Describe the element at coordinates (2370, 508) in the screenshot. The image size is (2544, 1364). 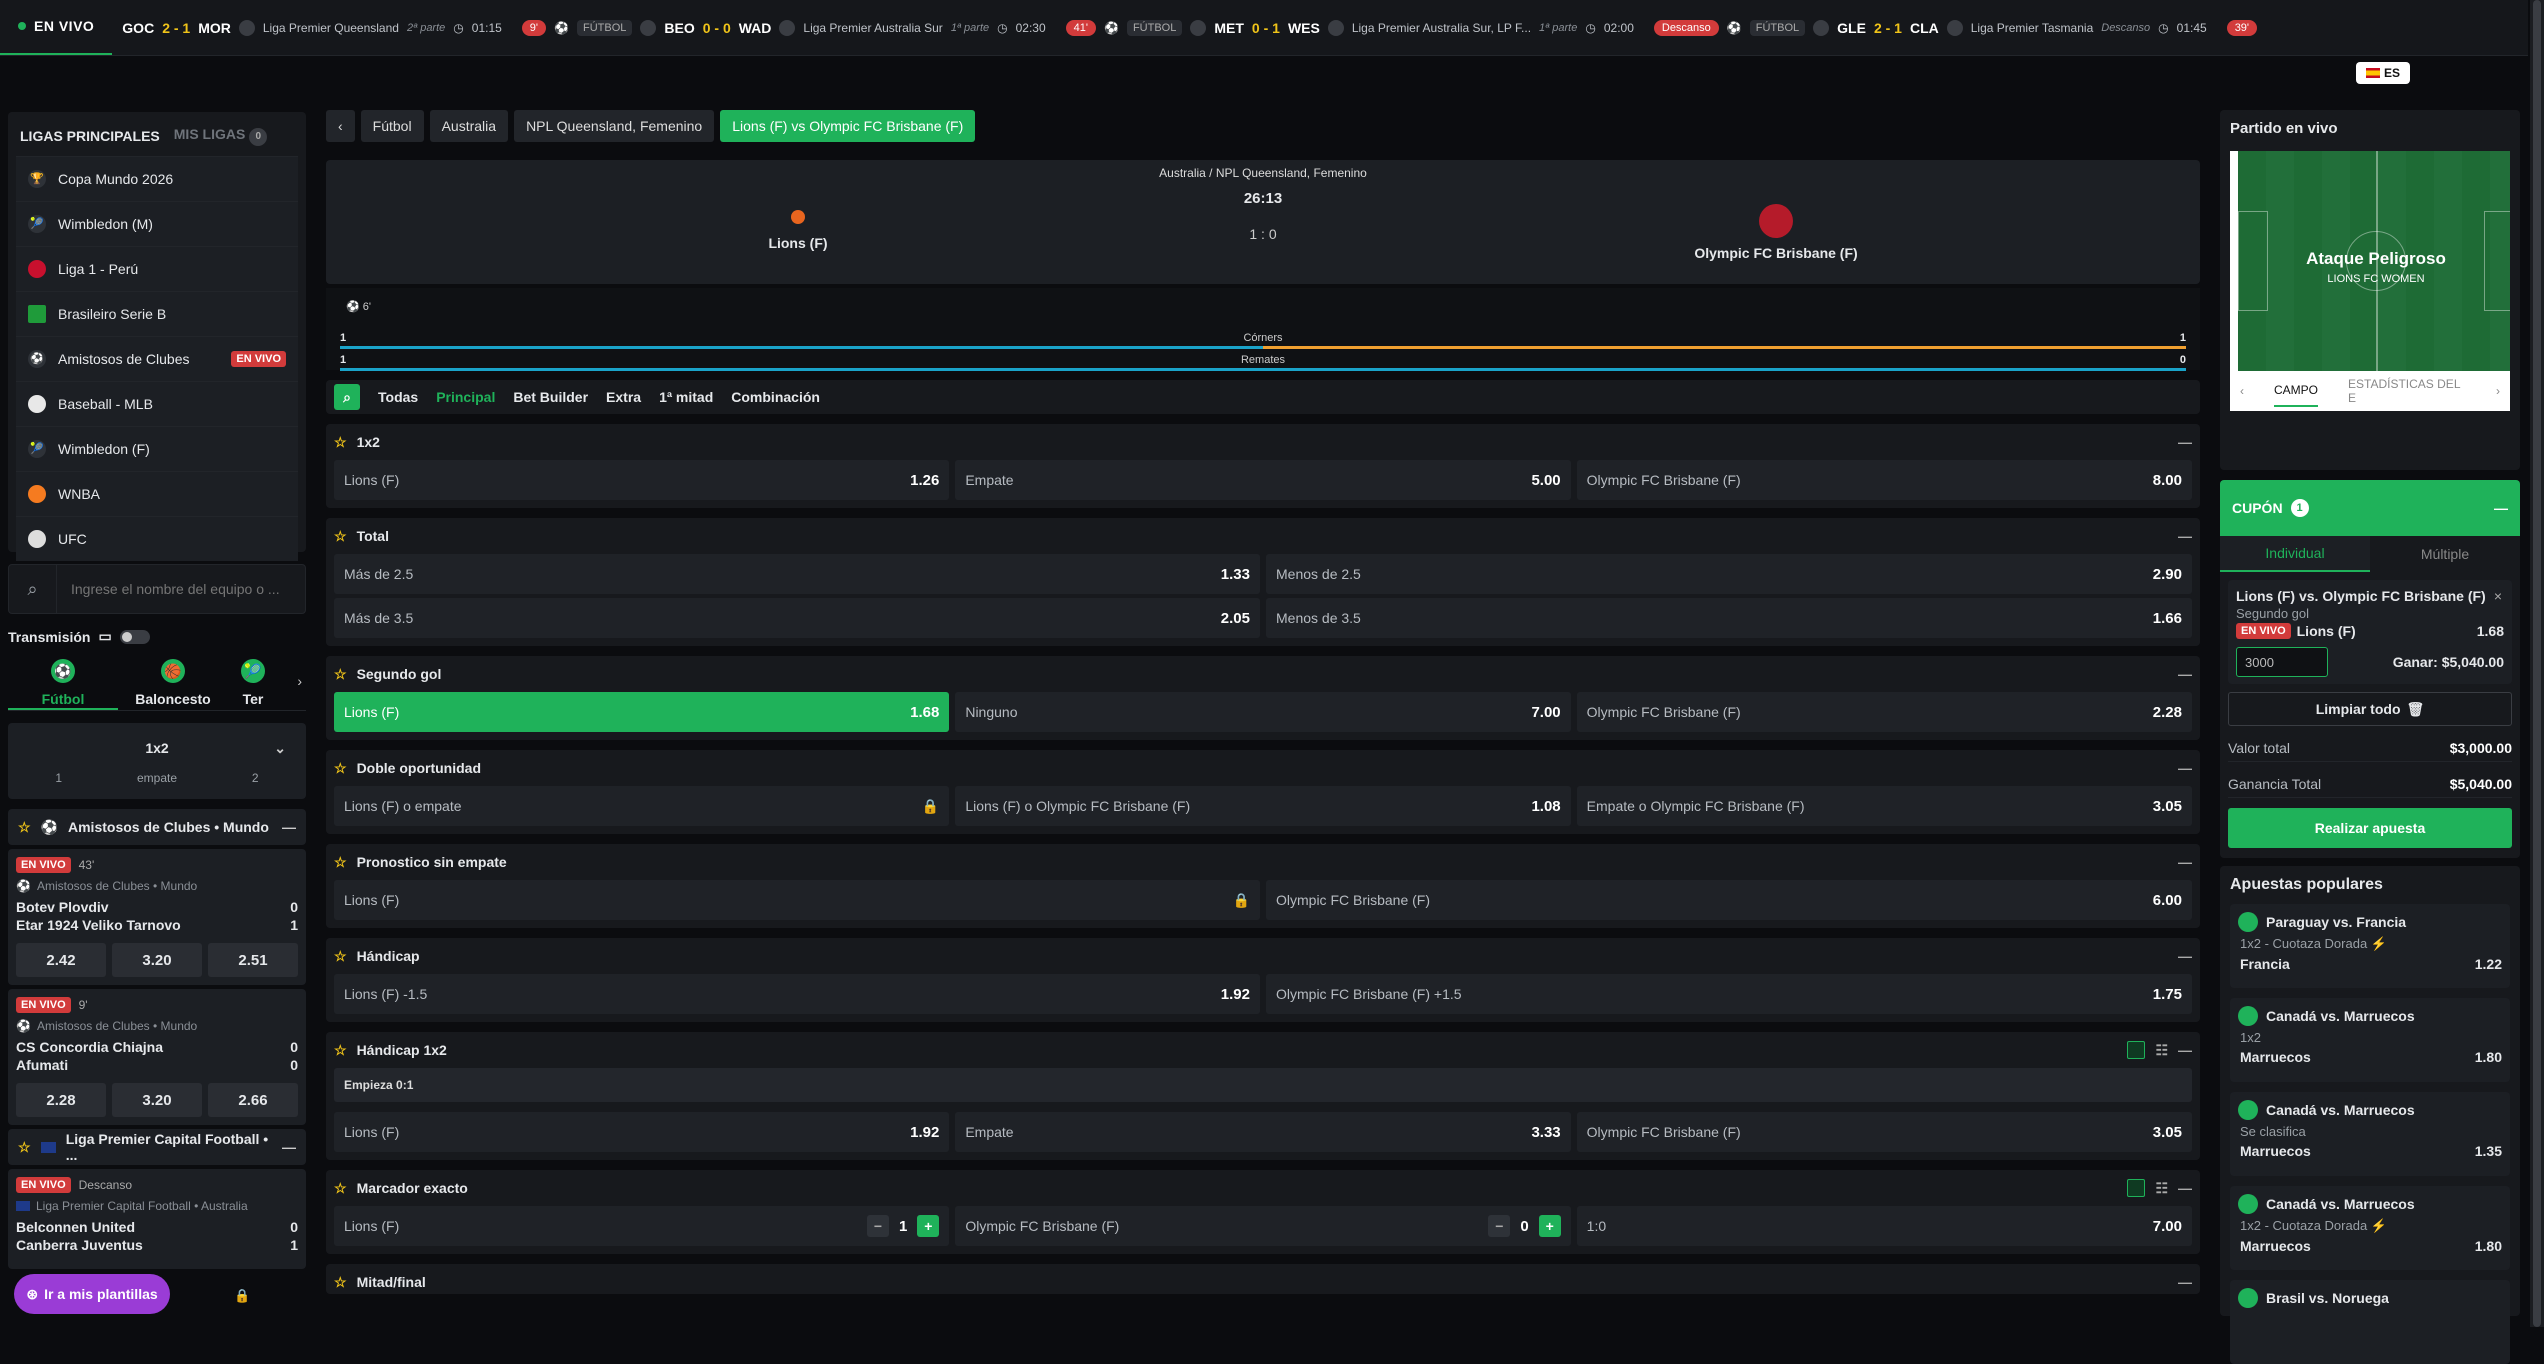
I see `bet-slip-header: CUPÓN 1 —` at that location.